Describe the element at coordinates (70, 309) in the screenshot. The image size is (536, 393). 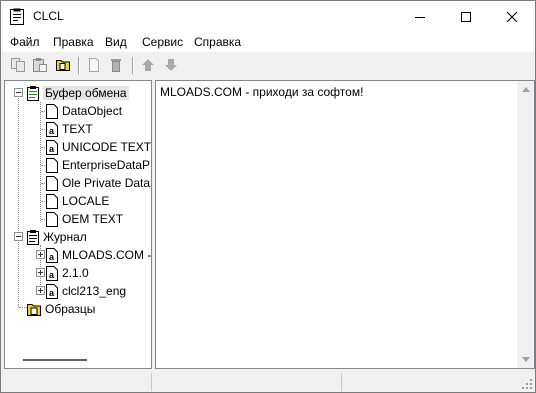
I see `tree-node-label: Образцы` at that location.